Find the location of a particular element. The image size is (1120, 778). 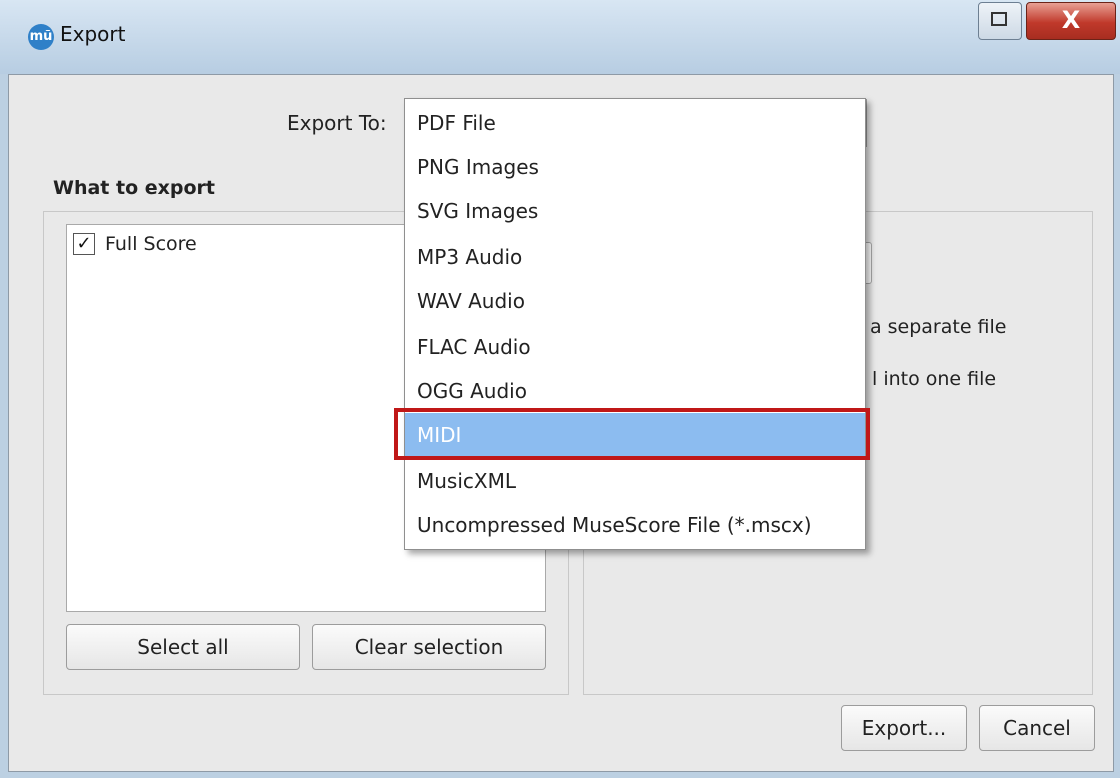

cancel-button: Cancel is located at coordinates (1037, 728).